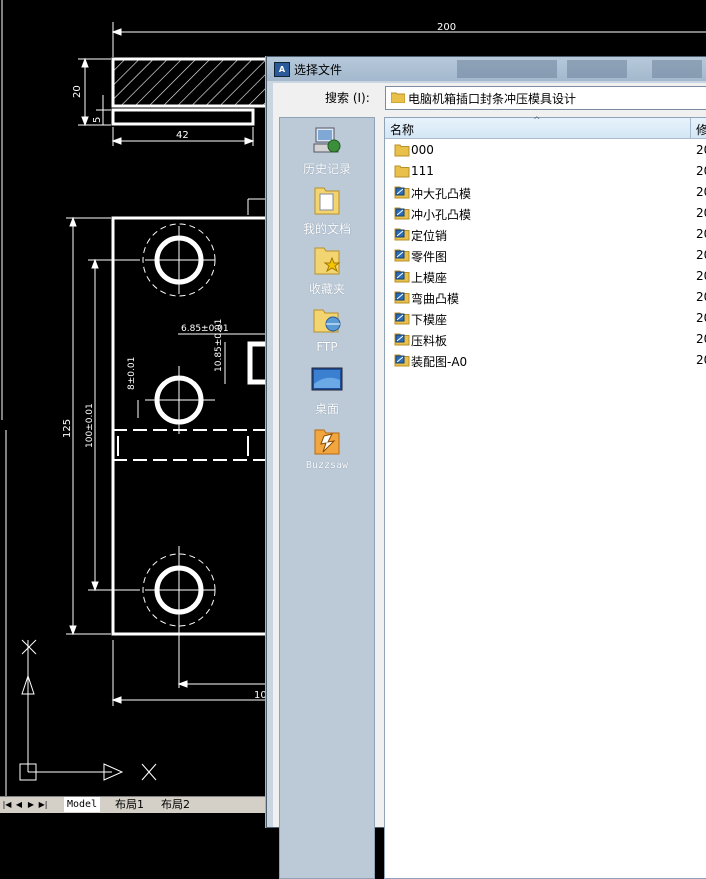 Image resolution: width=706 pixels, height=879 pixels. Describe the element at coordinates (327, 379) in the screenshot. I see `desktop-icon` at that location.